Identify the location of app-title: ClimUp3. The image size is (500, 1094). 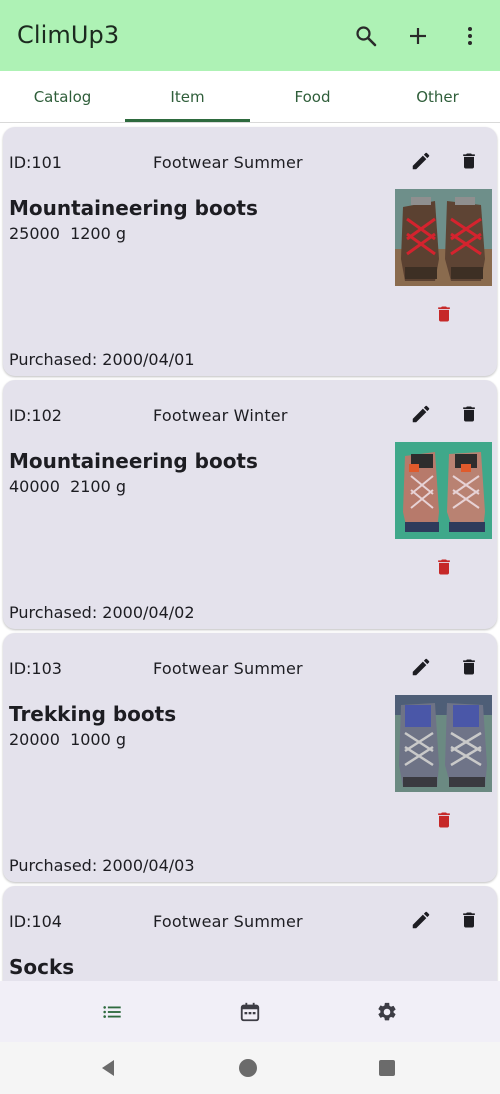
(68, 35).